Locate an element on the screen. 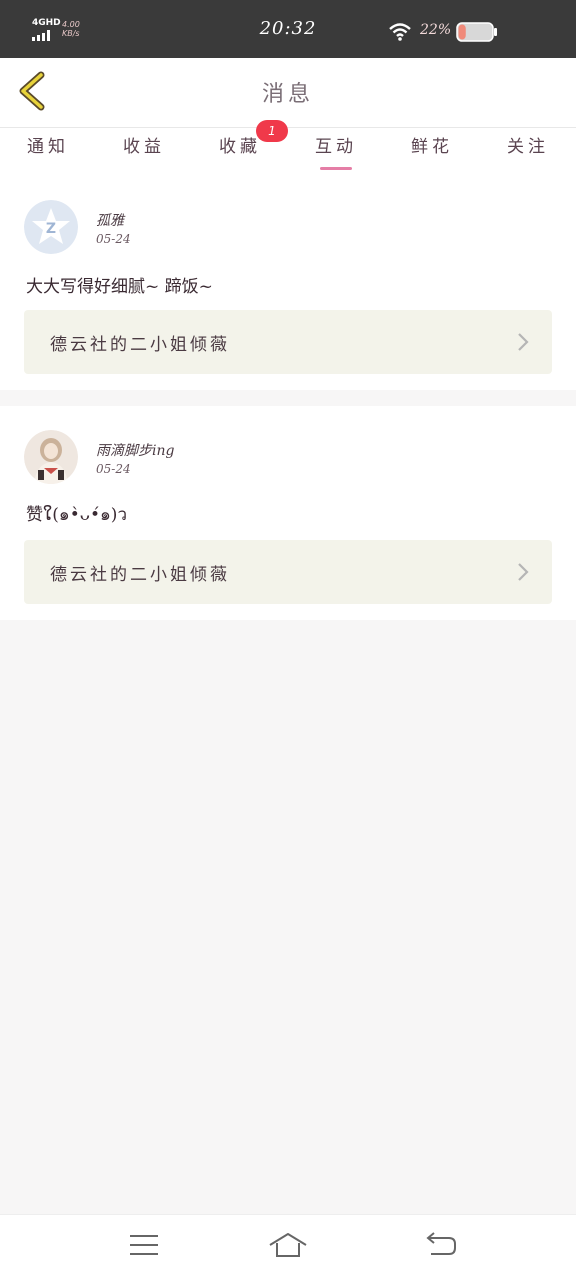 The width and height of the screenshot is (576, 1280). header: 消息 is located at coordinates (288, 93).